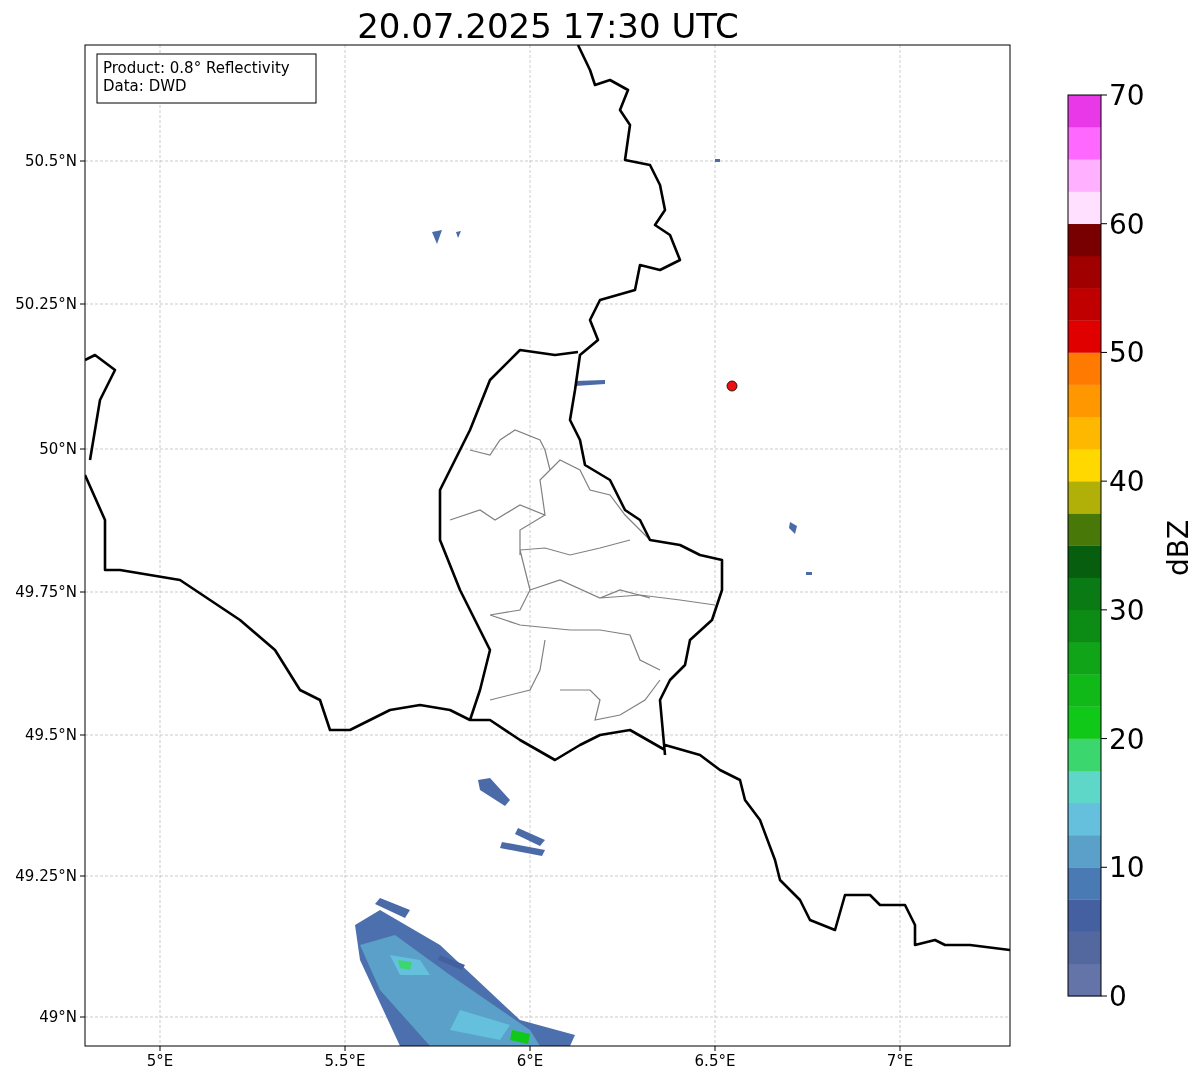 This screenshot has width=1202, height=1081. I want to click on axis-tick-label: 50.5°N, so click(50, 161).